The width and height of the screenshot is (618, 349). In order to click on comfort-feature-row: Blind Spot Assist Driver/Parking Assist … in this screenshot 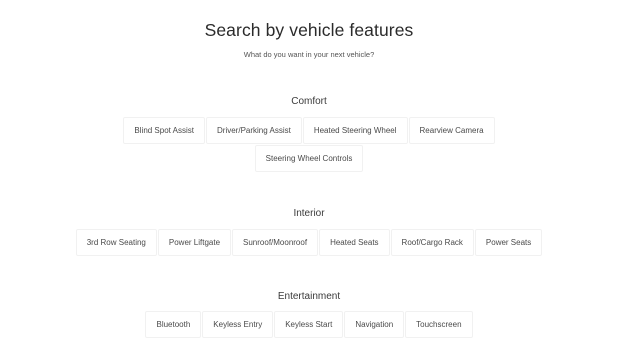, I will do `click(309, 130)`.